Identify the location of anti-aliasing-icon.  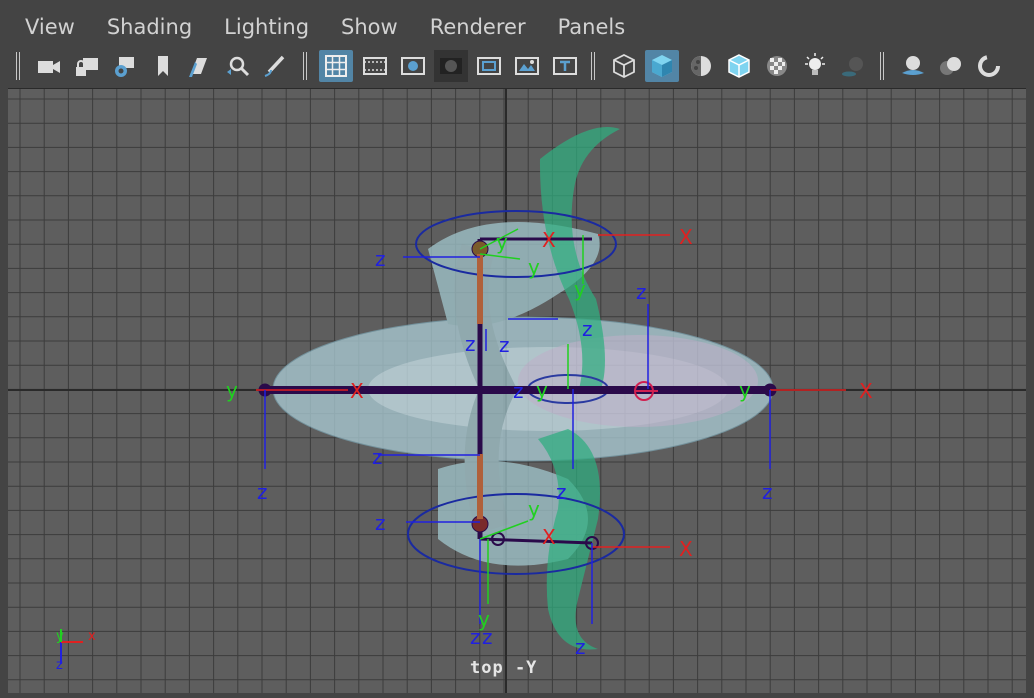
(989, 66).